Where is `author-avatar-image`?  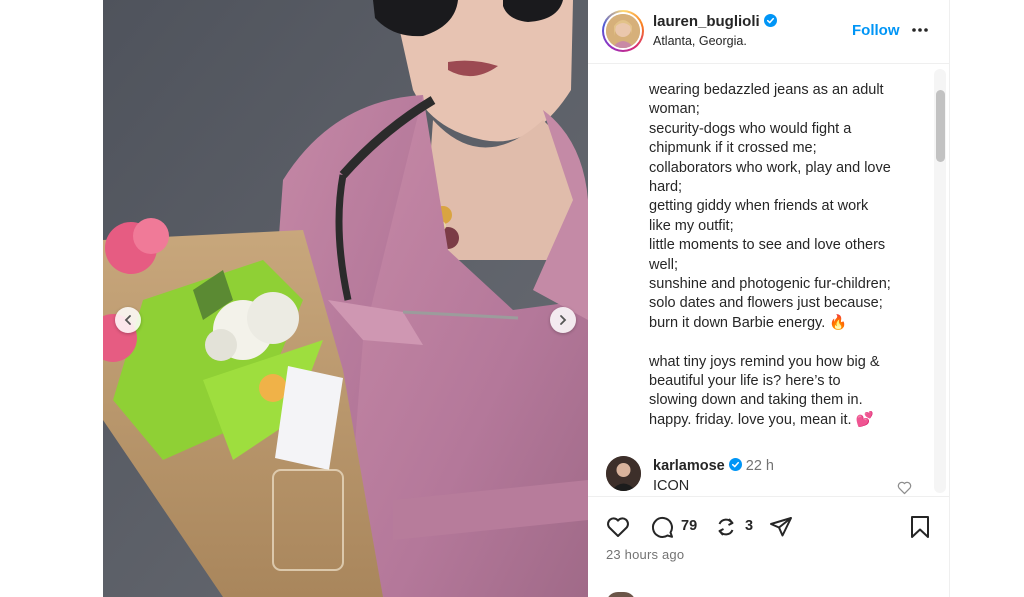 author-avatar-image is located at coordinates (623, 31).